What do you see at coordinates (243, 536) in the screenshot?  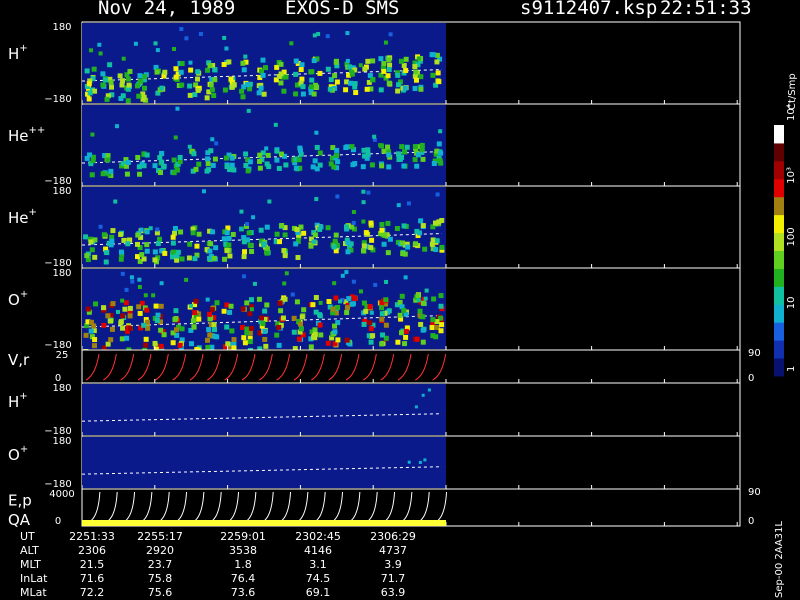 I see `ephemeris-value: 2259:01` at bounding box center [243, 536].